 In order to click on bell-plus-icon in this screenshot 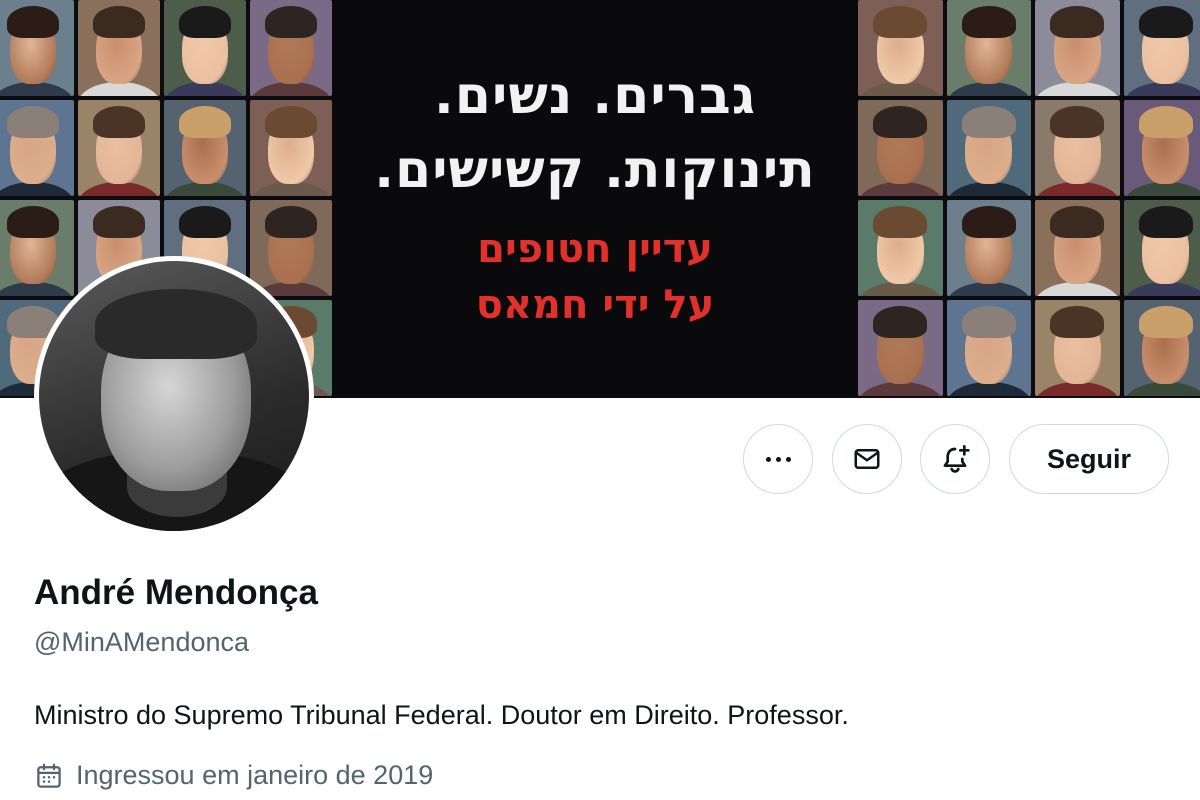, I will do `click(956, 459)`.